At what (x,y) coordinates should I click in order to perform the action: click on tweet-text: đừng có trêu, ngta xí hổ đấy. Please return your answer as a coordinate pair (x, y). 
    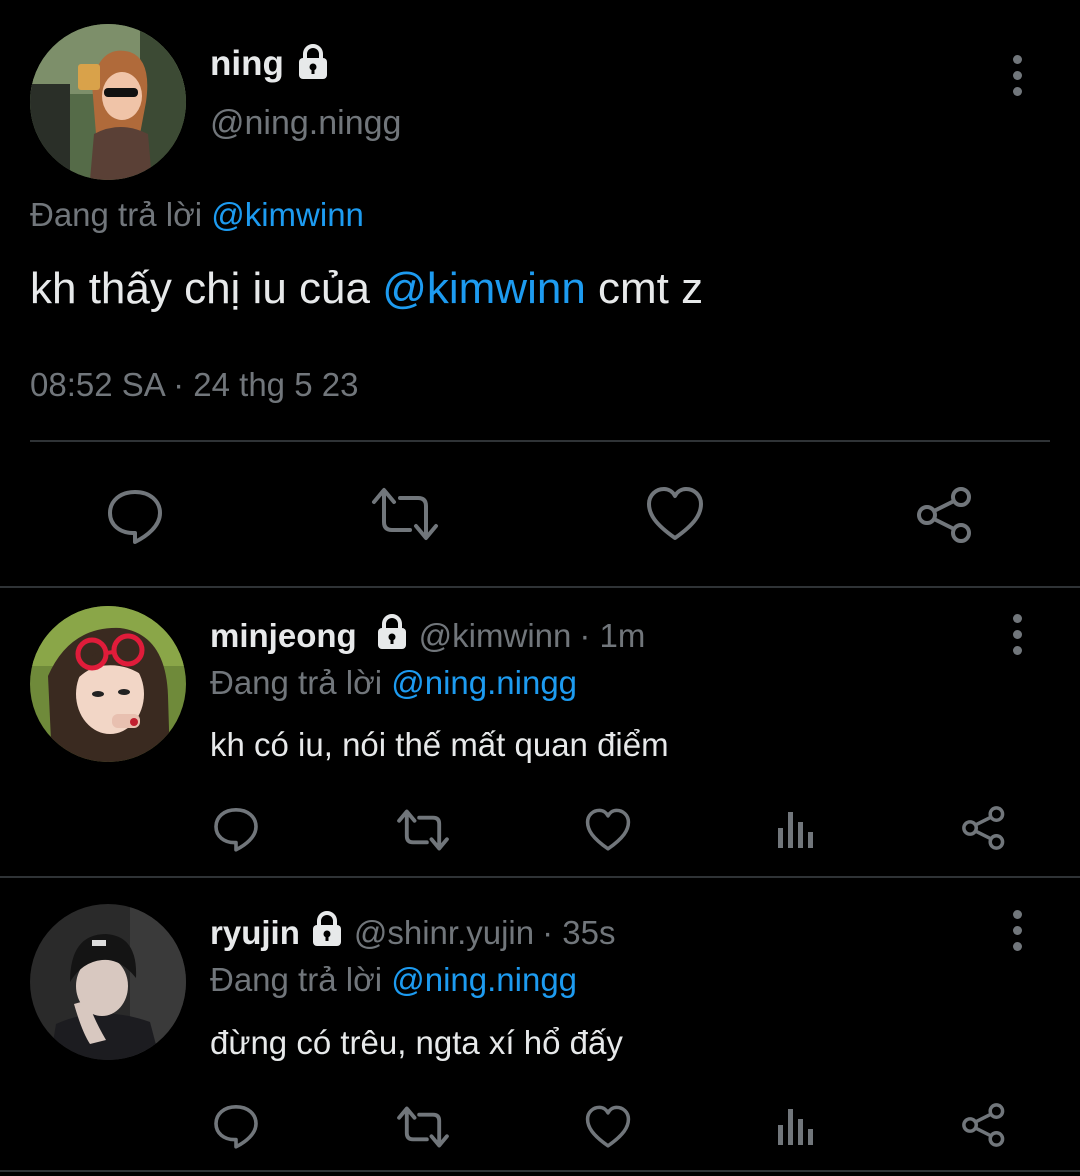
    Looking at the image, I should click on (416, 1042).